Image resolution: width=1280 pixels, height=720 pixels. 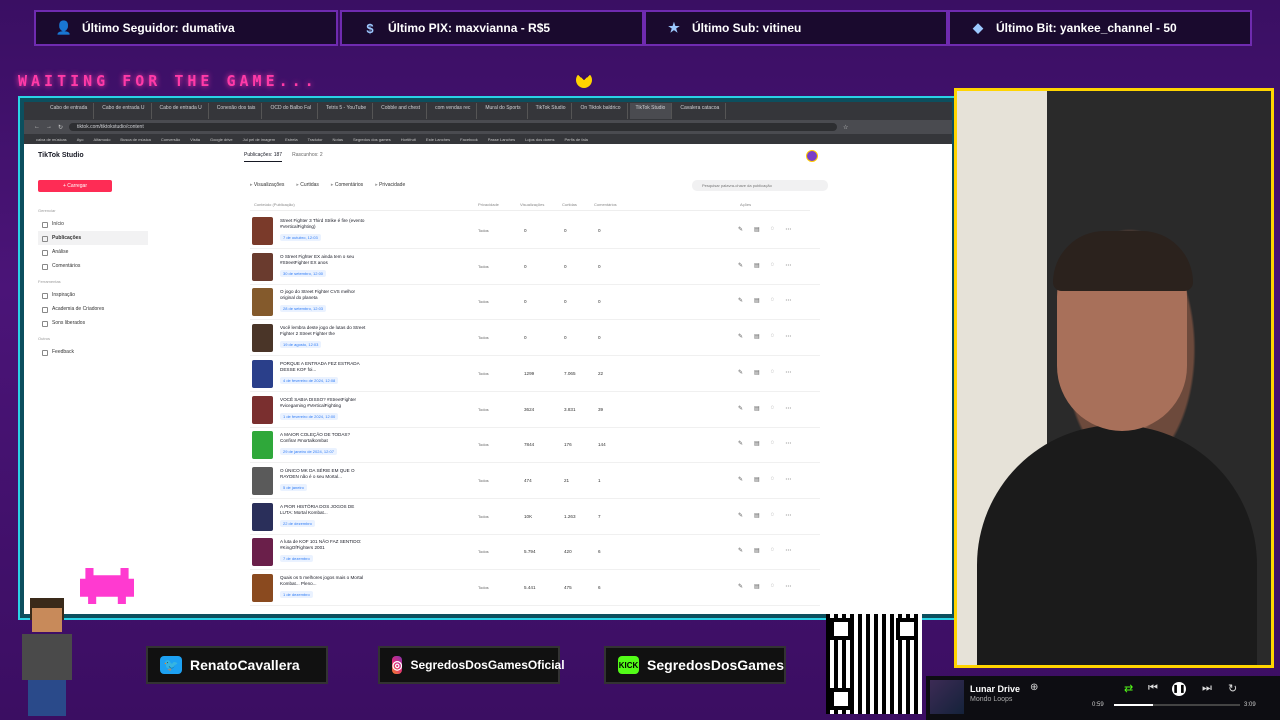 I want to click on browser-tab: TikTok Studio, so click(x=551, y=111).